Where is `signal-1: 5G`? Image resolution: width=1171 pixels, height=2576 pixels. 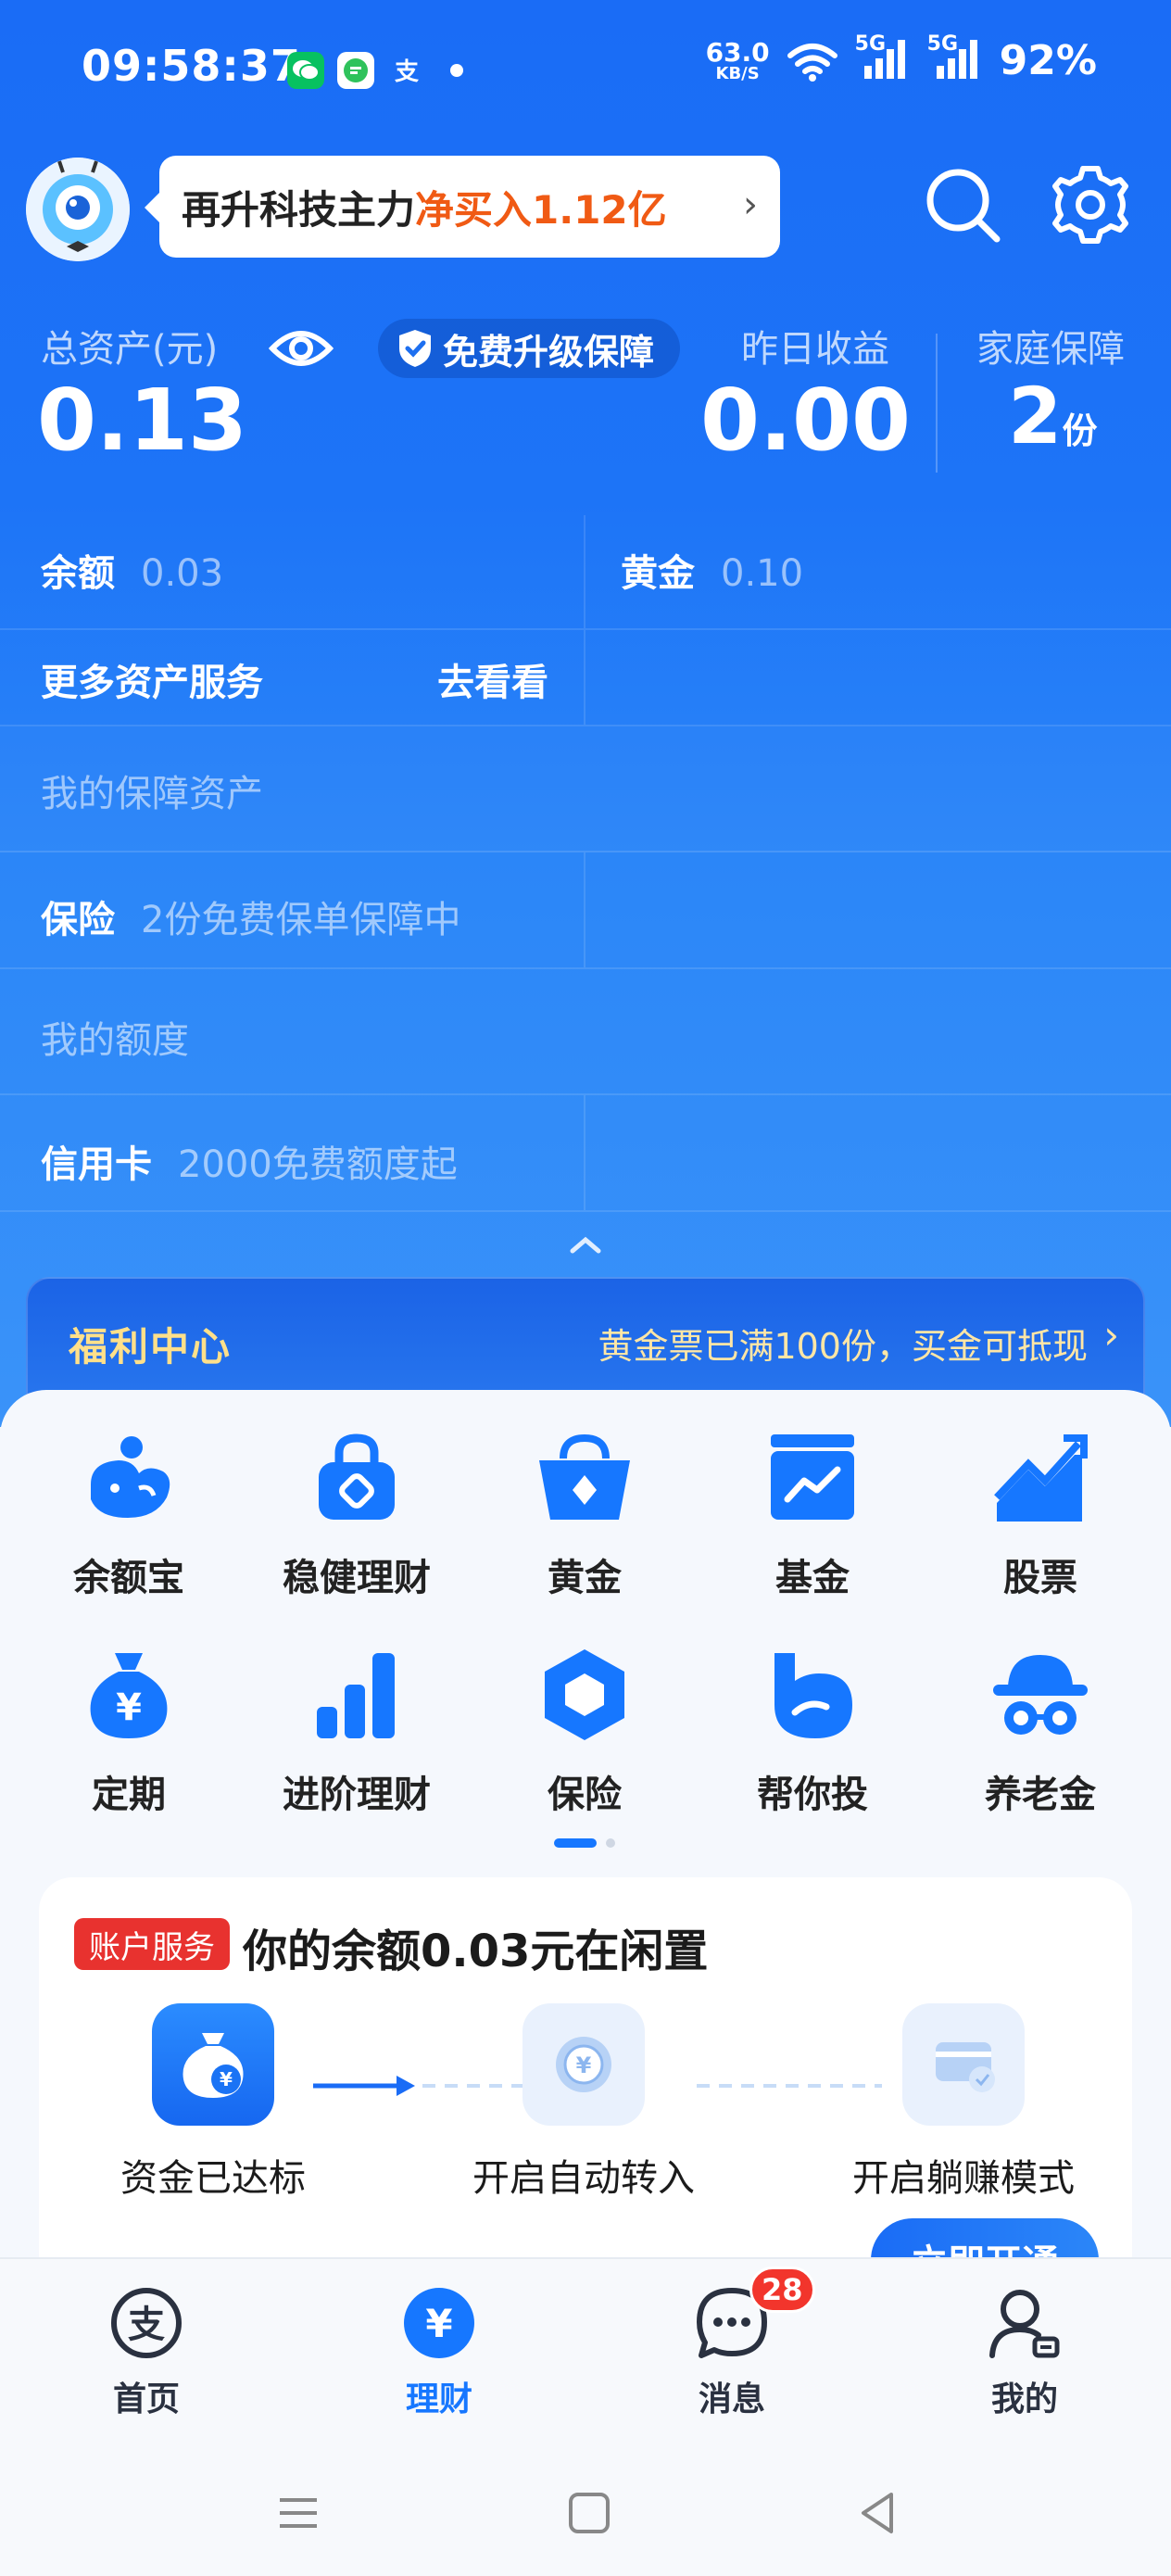
signal-1: 5G is located at coordinates (883, 58).